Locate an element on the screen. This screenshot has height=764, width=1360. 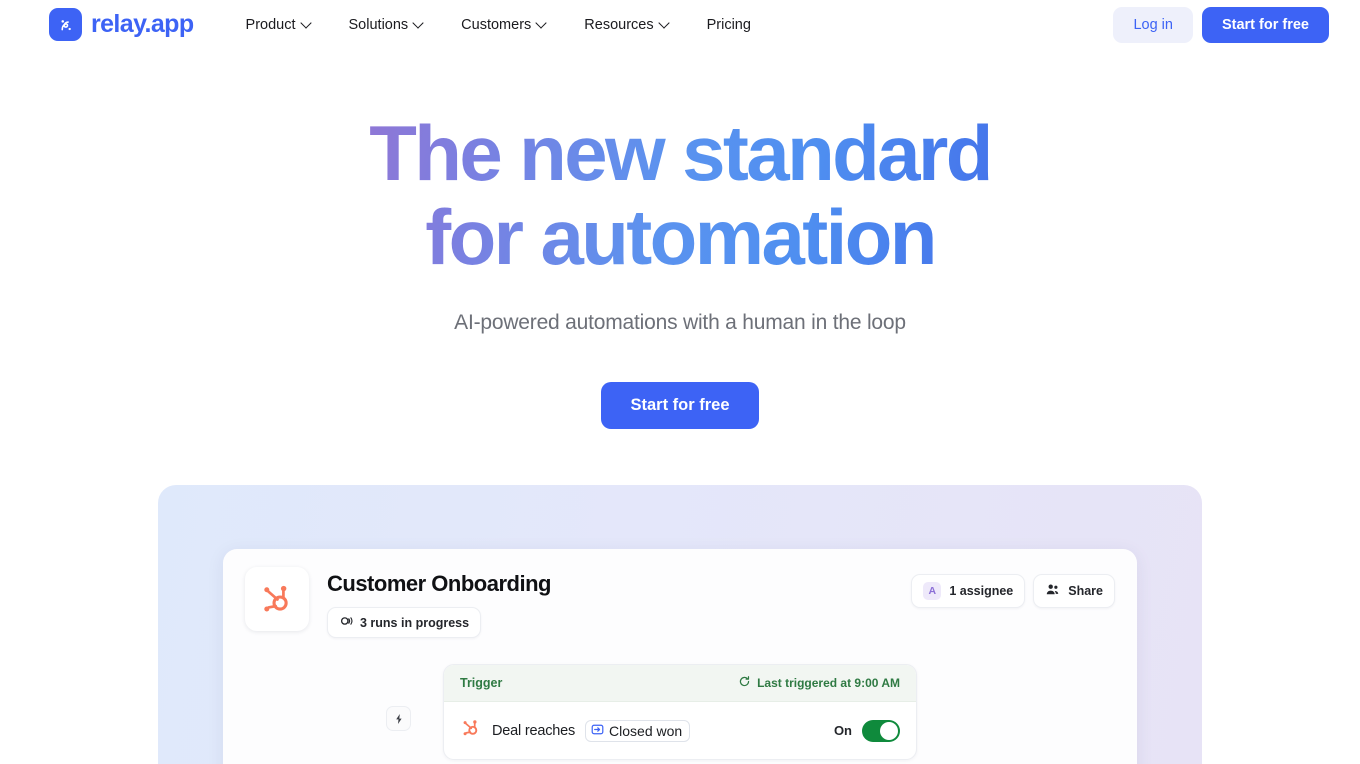
brand-wordmark: relay.app is located at coordinates (142, 24).